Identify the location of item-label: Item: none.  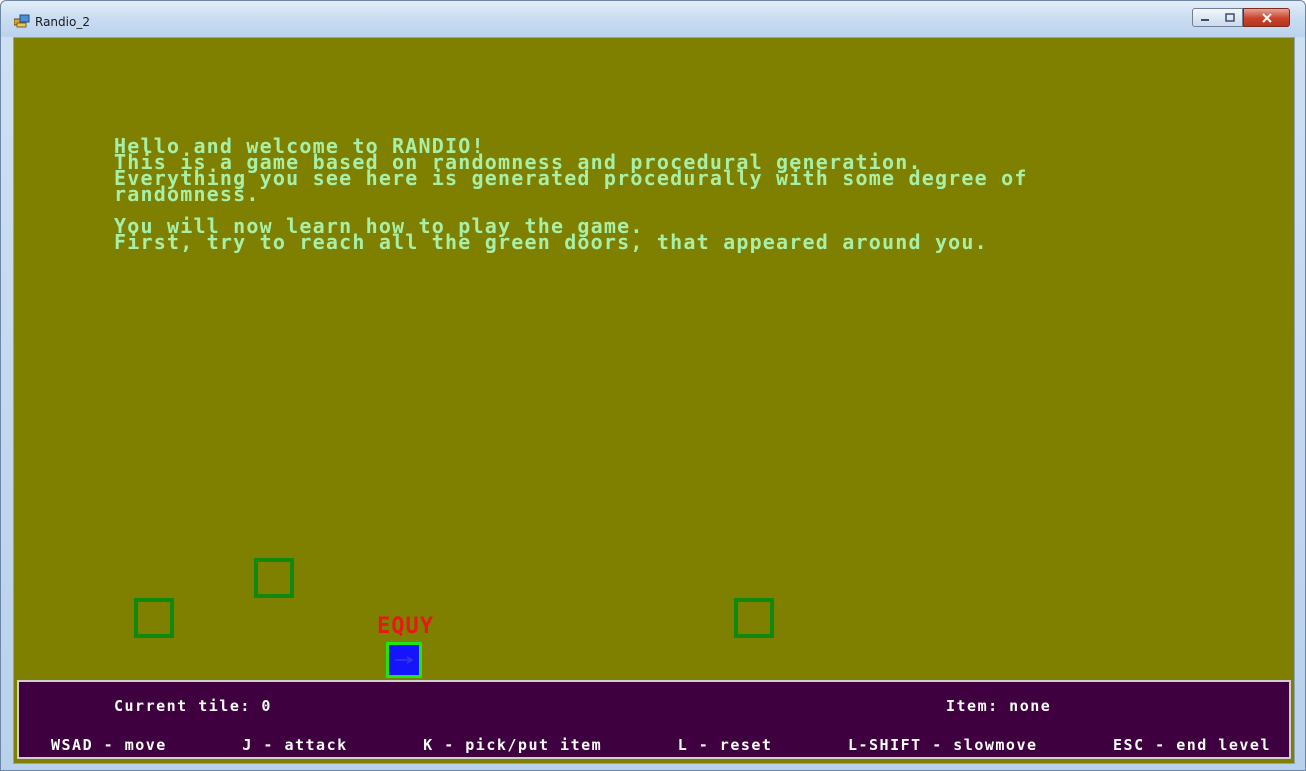
(999, 706).